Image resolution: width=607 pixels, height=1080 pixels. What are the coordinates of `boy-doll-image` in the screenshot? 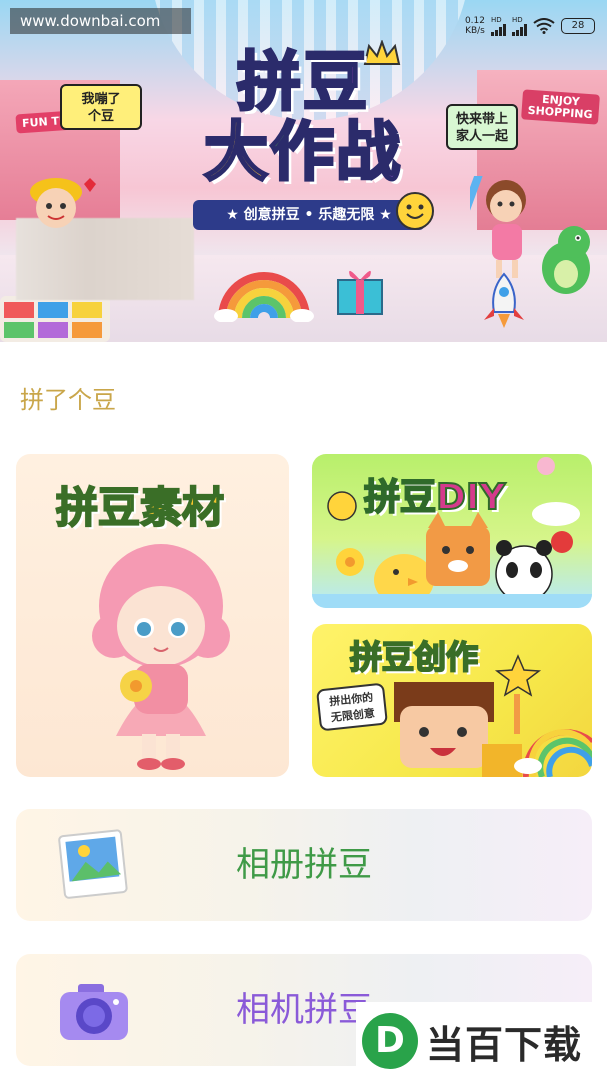 It's located at (62, 215).